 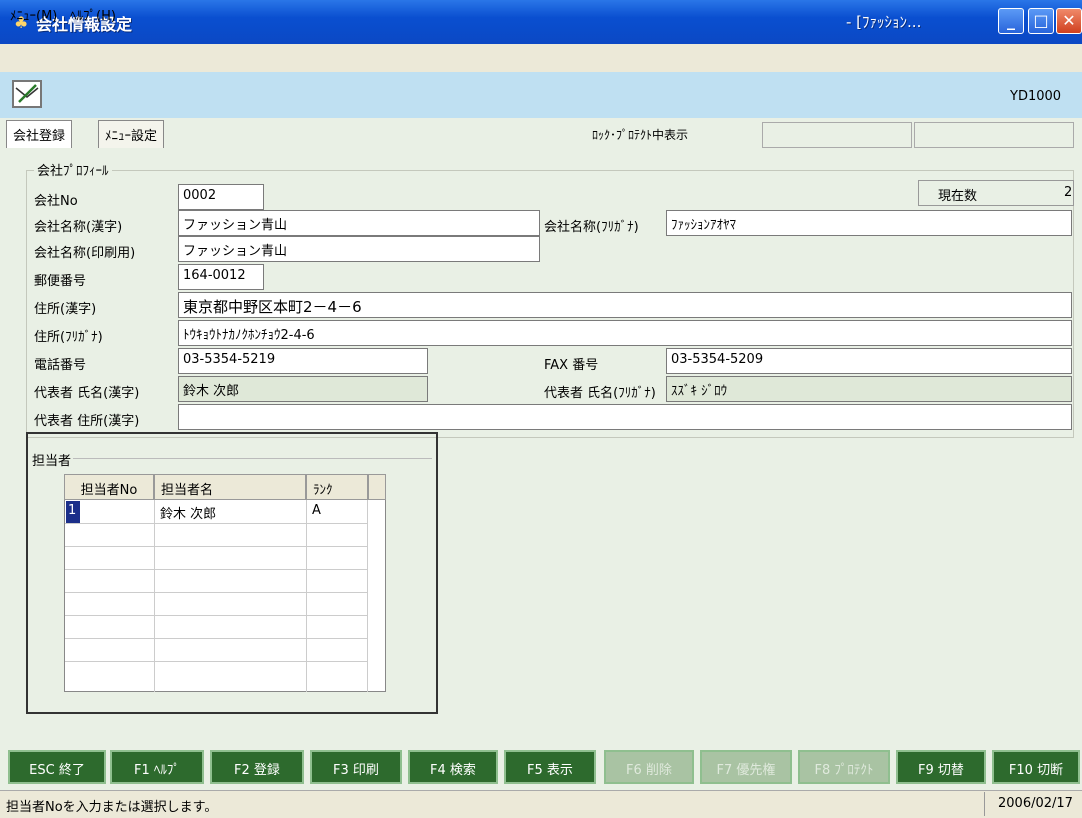 I want to click on lock-protect-label: ﾛｯｸ･ﾌﾟﾛﾃｸﾄ中表示, so click(x=640, y=135).